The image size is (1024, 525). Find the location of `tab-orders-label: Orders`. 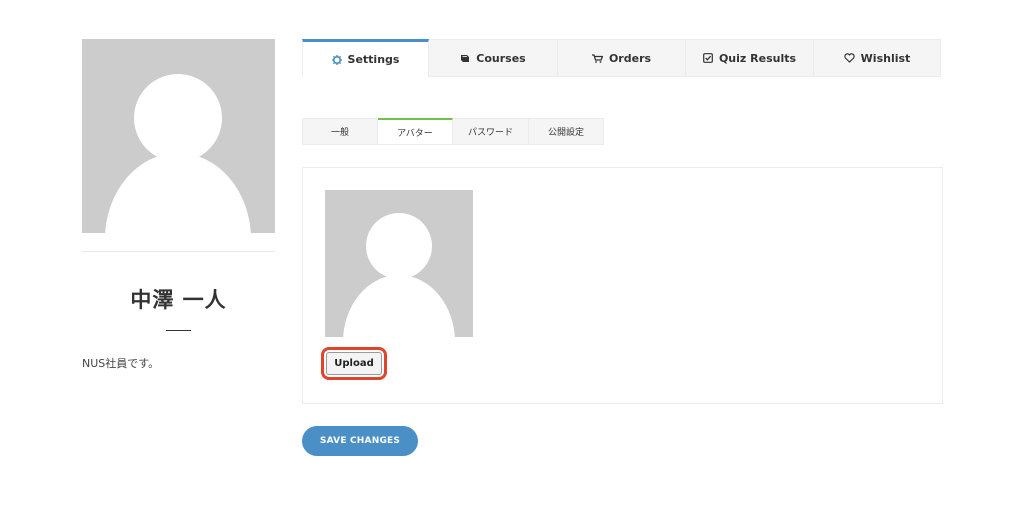

tab-orders-label: Orders is located at coordinates (630, 58).